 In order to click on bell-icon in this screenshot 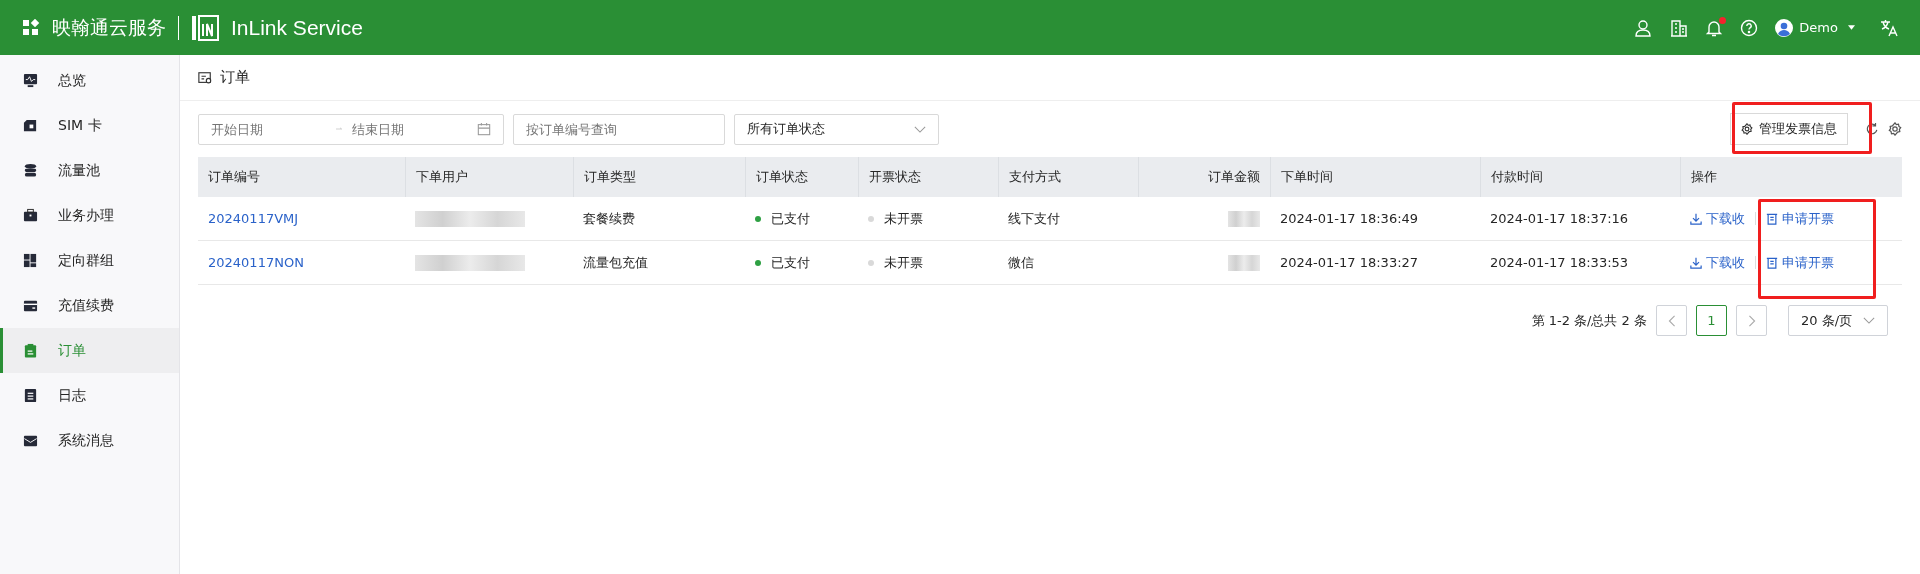, I will do `click(1714, 27)`.